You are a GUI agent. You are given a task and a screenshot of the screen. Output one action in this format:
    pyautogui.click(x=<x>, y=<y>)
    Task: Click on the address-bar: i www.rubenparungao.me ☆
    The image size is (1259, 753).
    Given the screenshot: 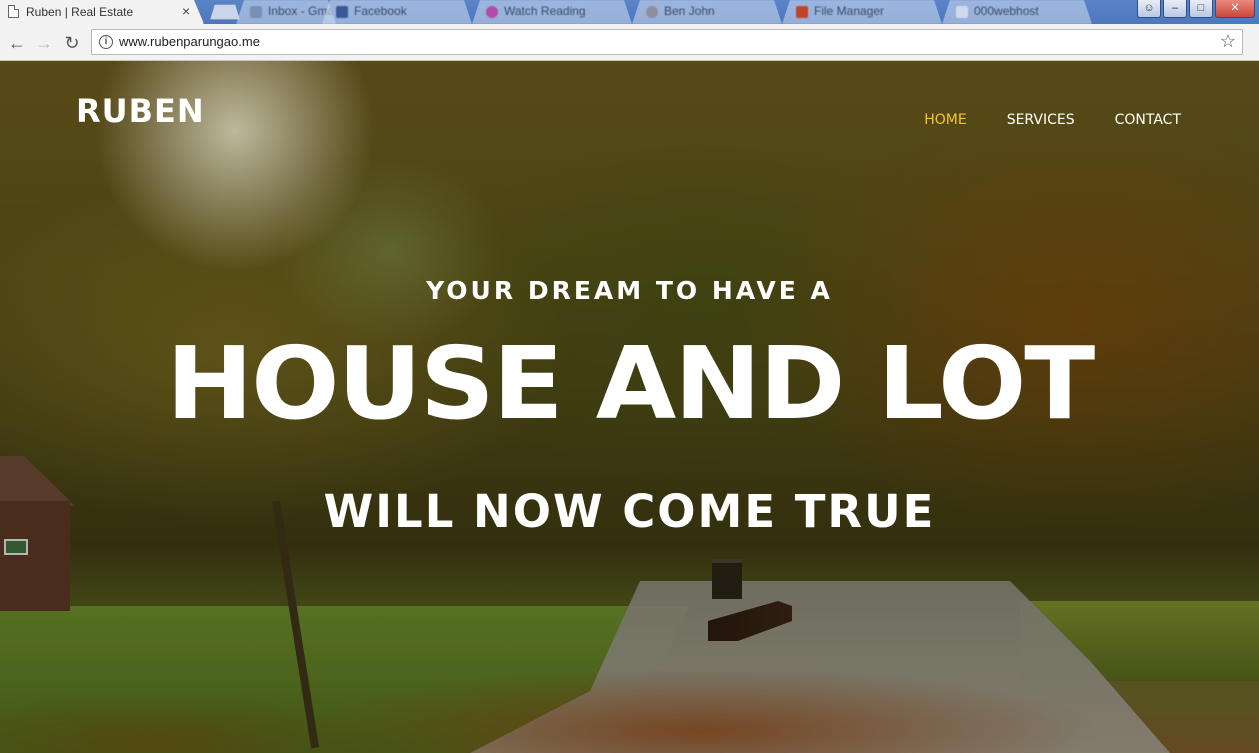 What is the action you would take?
    pyautogui.click(x=667, y=42)
    